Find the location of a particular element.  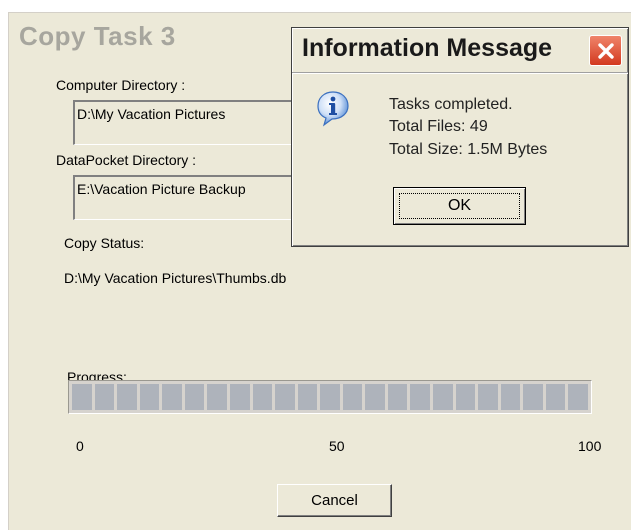

info-icon is located at coordinates (333, 109).